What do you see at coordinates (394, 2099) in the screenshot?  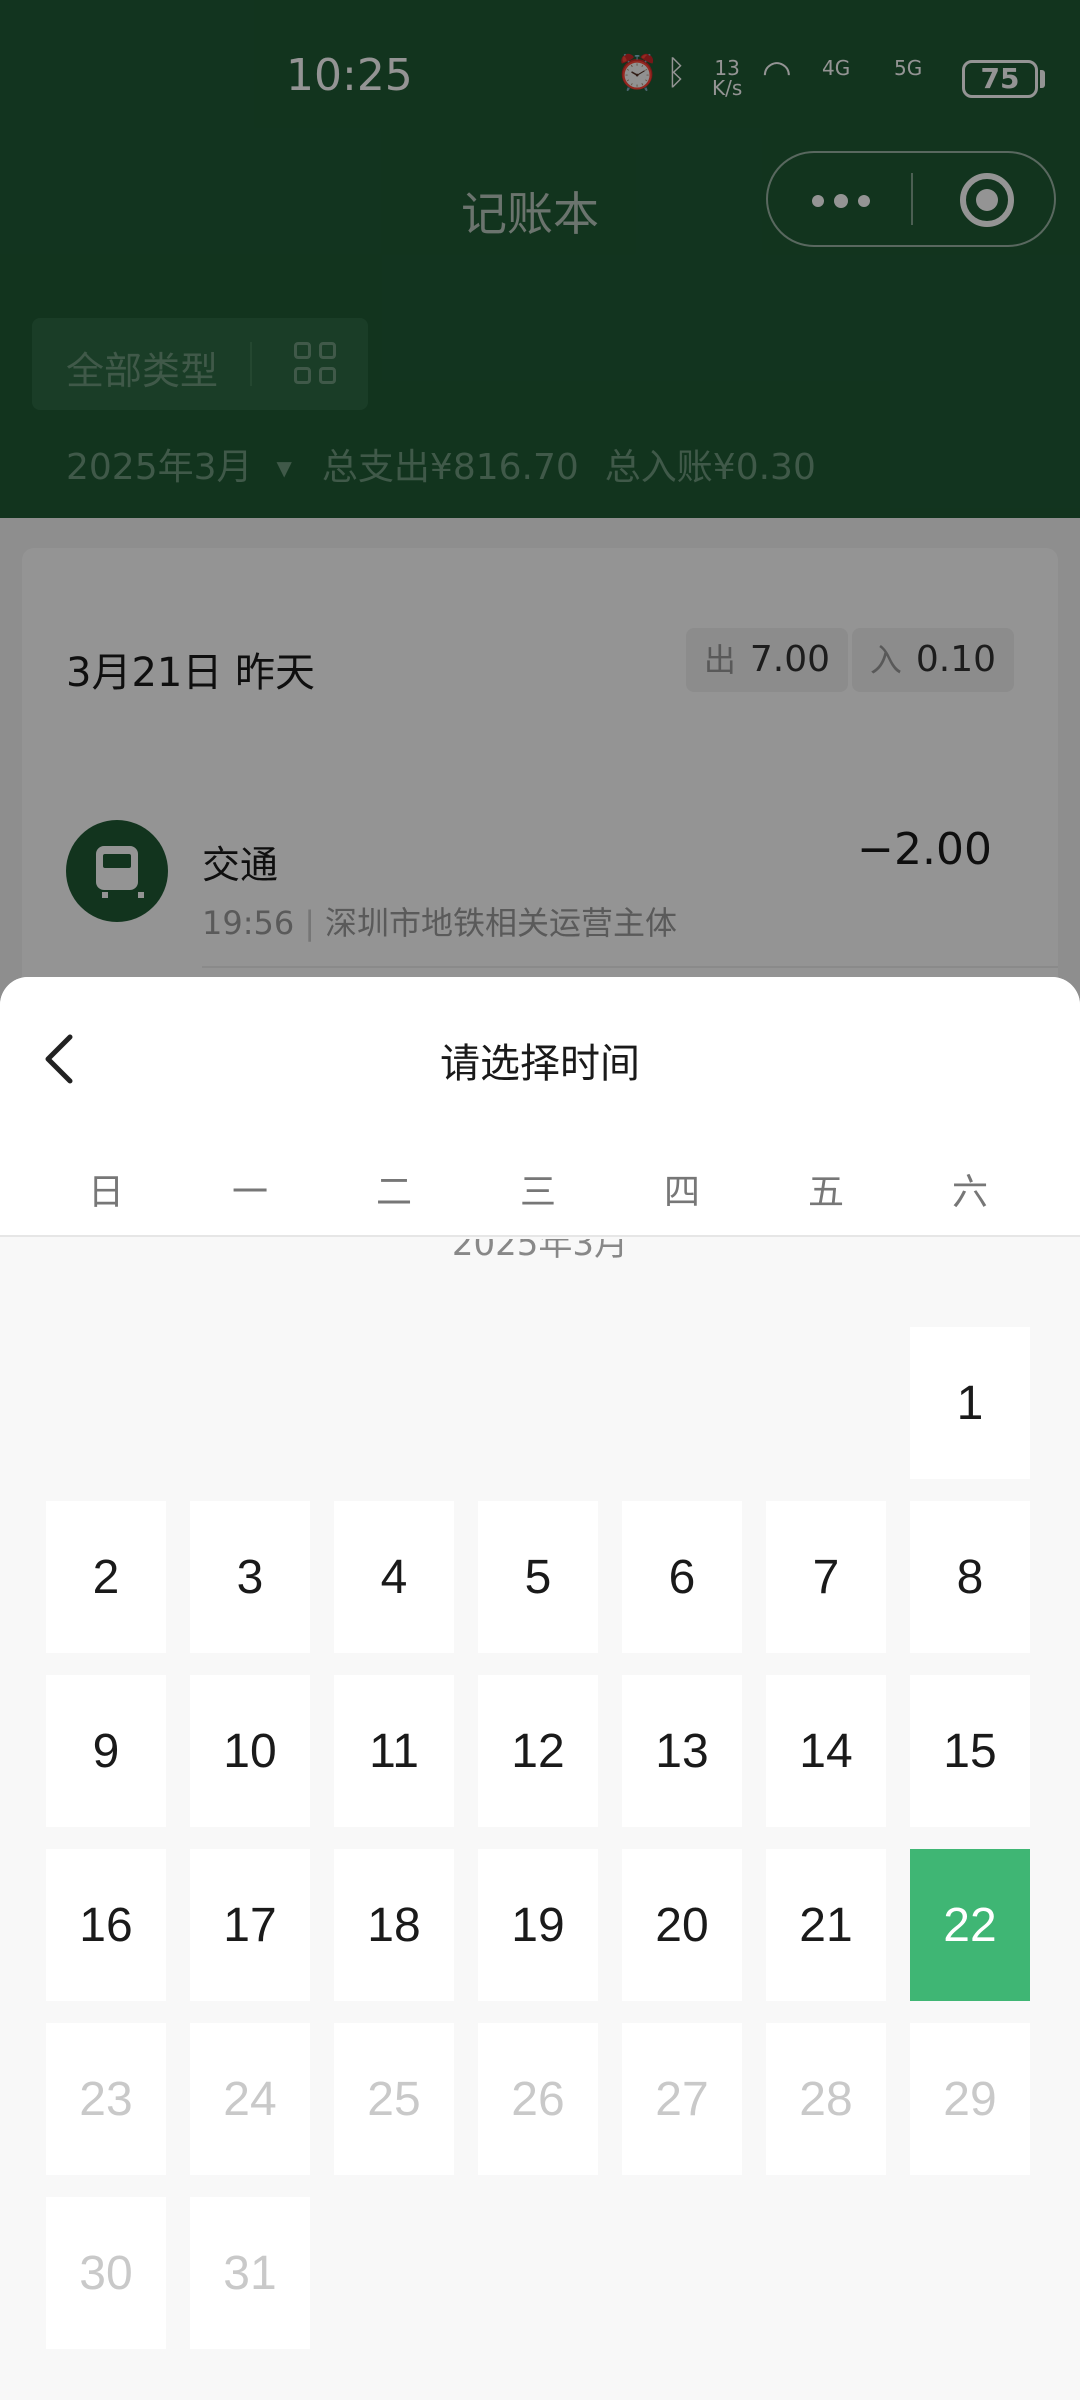 I see `calendar-day: 25` at bounding box center [394, 2099].